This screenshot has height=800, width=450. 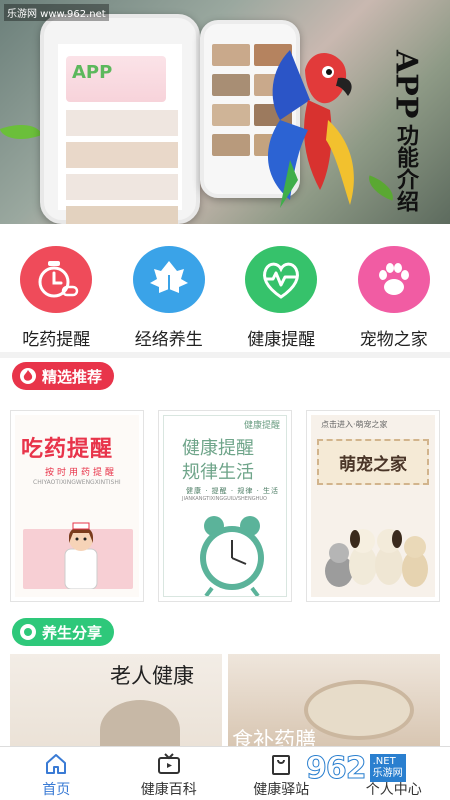 I want to click on quicknav-medicine-reminder: 吃药提醒, so click(x=56, y=290).